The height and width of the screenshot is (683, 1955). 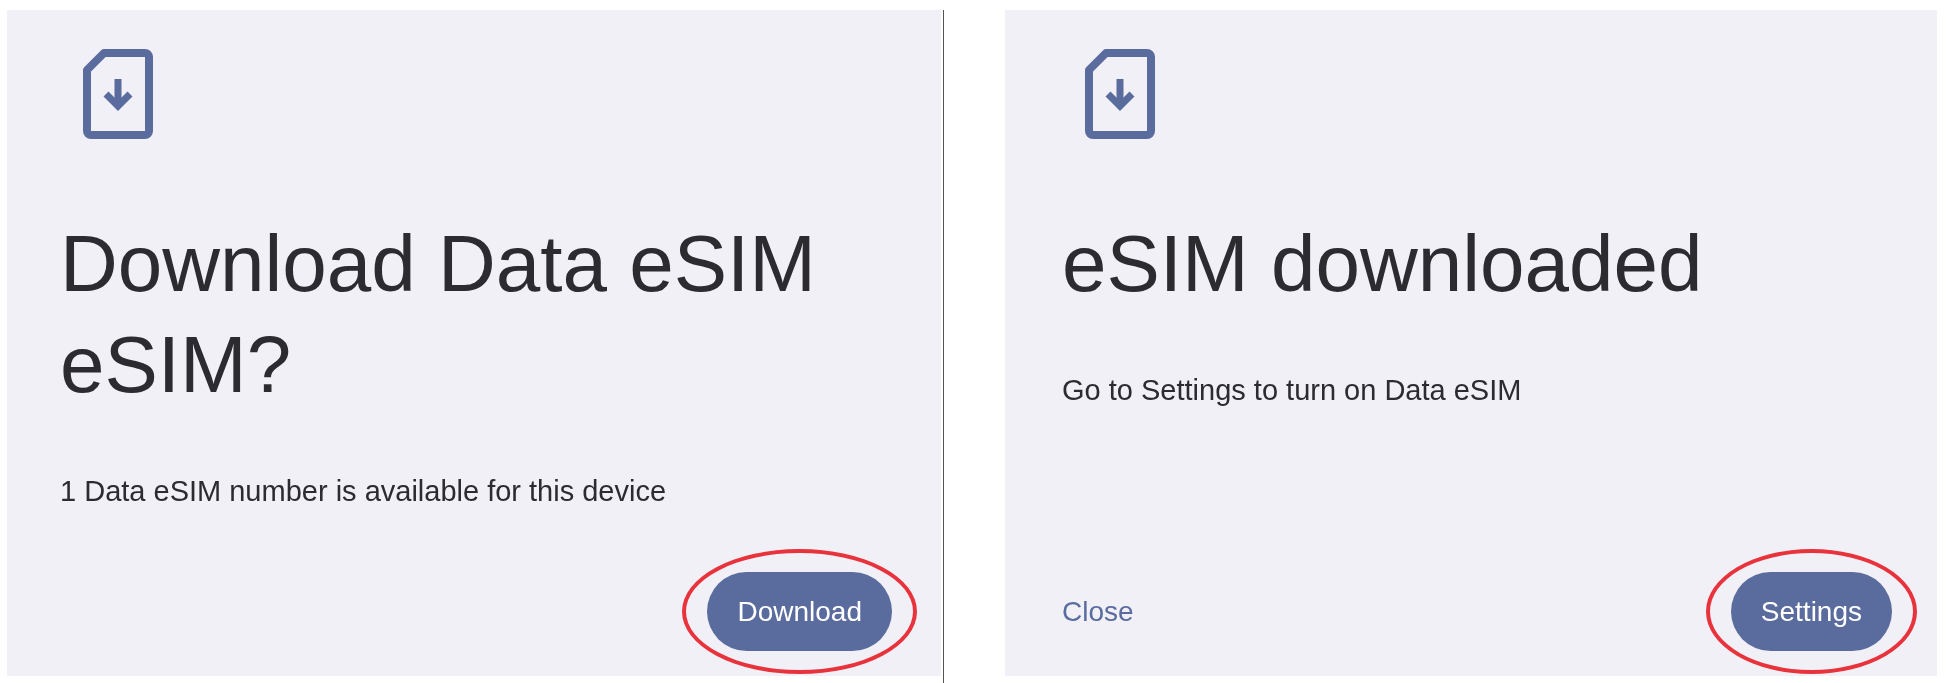 I want to click on action-button: Settings, so click(x=1811, y=611).